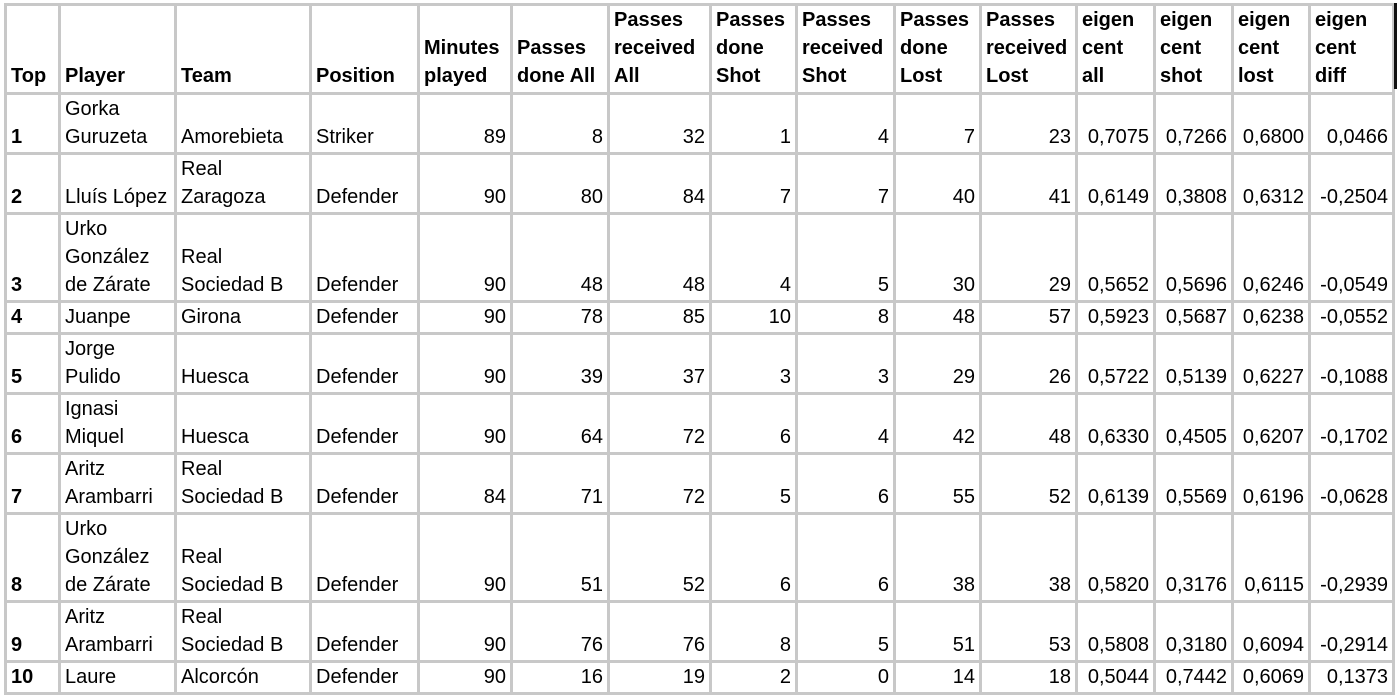  Describe the element at coordinates (937, 423) in the screenshot. I see `cell-passes-done-lost: 42` at that location.